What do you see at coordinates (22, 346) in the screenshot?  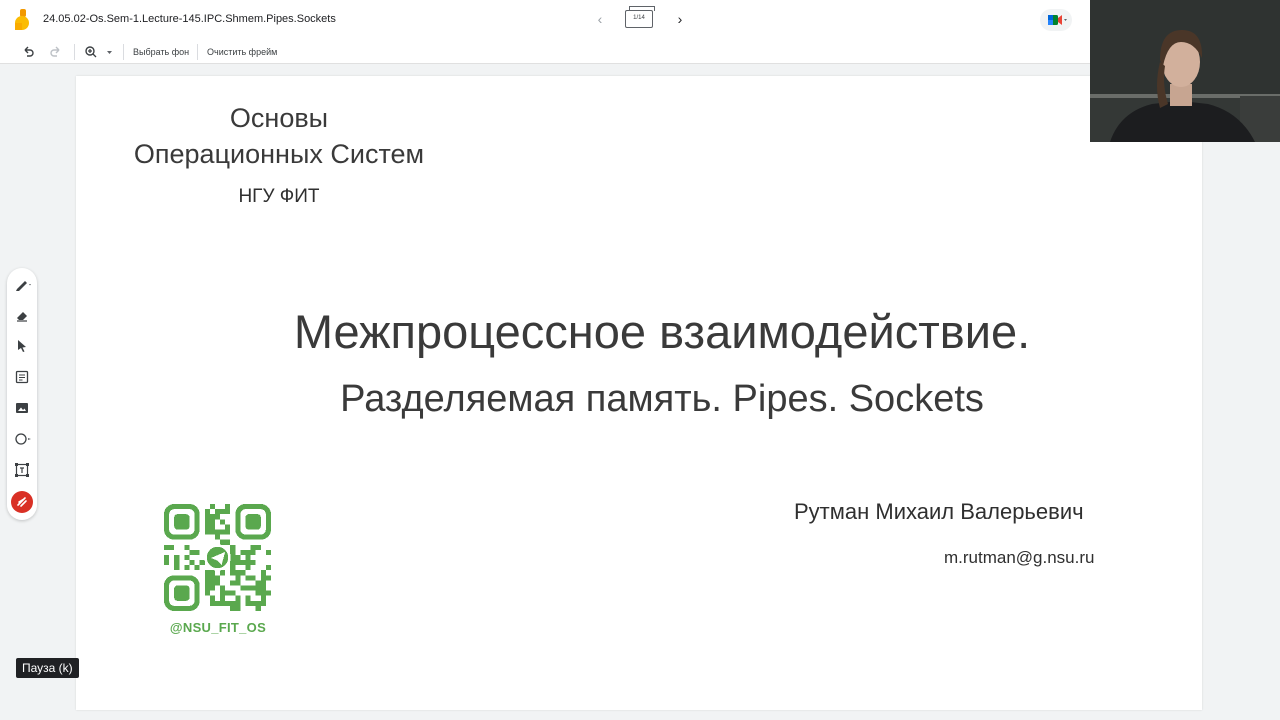 I see `select-icon` at bounding box center [22, 346].